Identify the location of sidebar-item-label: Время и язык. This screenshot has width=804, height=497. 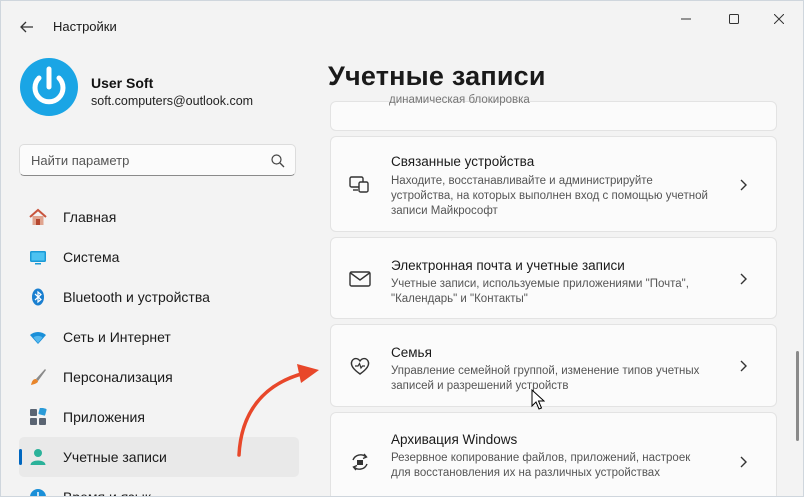
(107, 493).